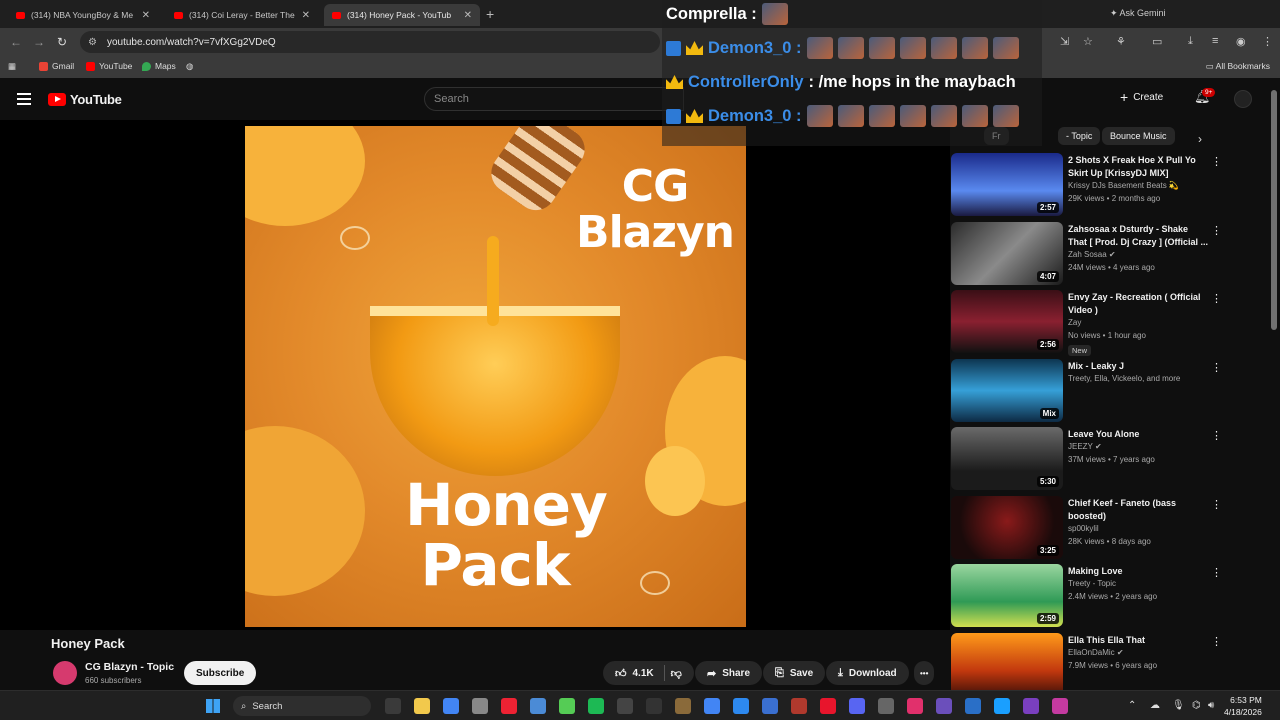 This screenshot has height=720, width=1280. I want to click on chevron-up-icon: ⌃, so click(1132, 705).